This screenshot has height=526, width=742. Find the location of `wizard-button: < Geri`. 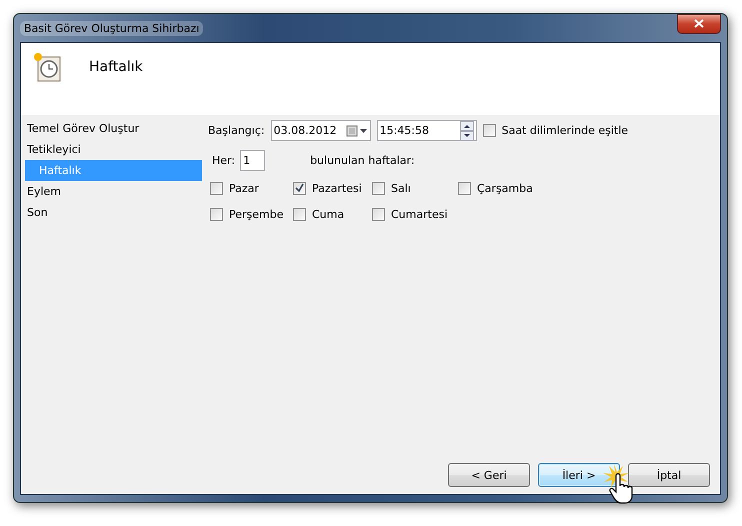

wizard-button: < Geri is located at coordinates (489, 475).